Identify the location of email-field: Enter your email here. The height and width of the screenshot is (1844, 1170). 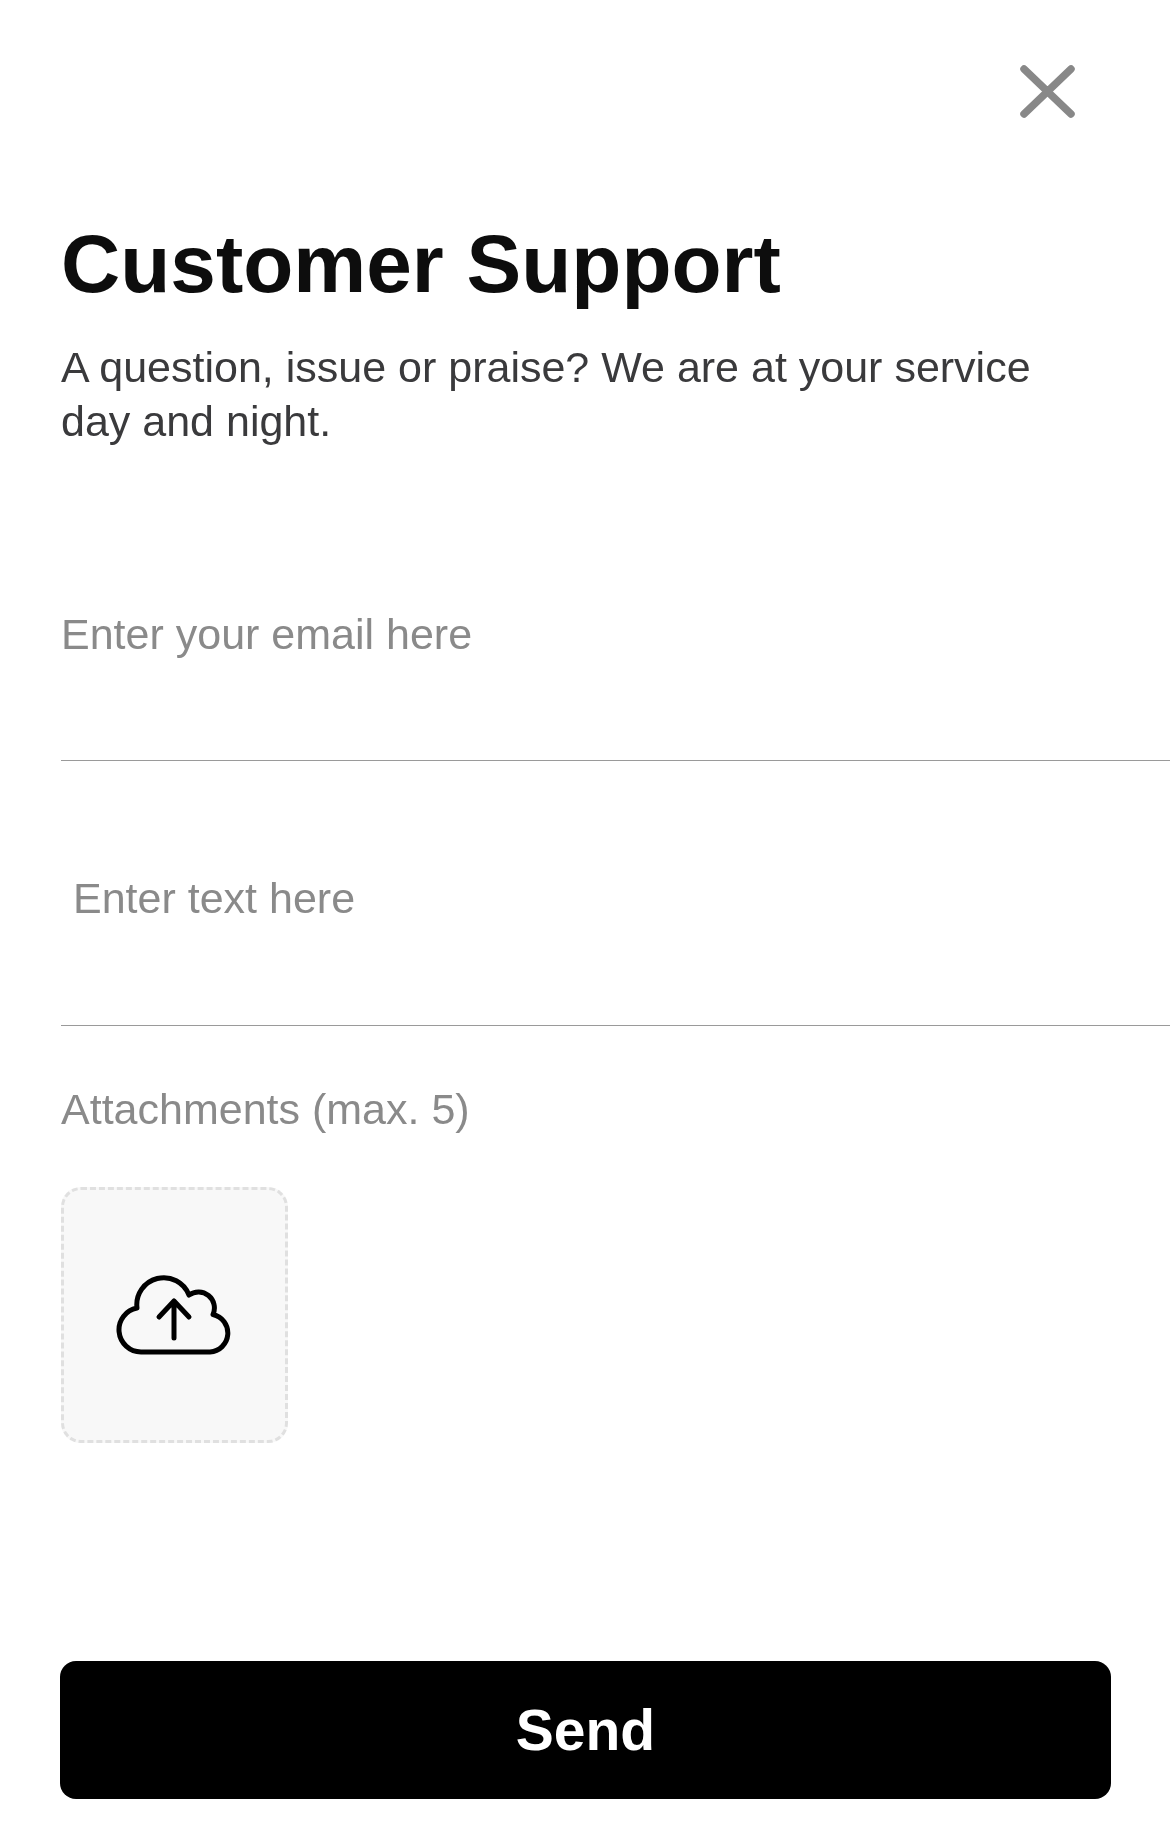
(615, 669).